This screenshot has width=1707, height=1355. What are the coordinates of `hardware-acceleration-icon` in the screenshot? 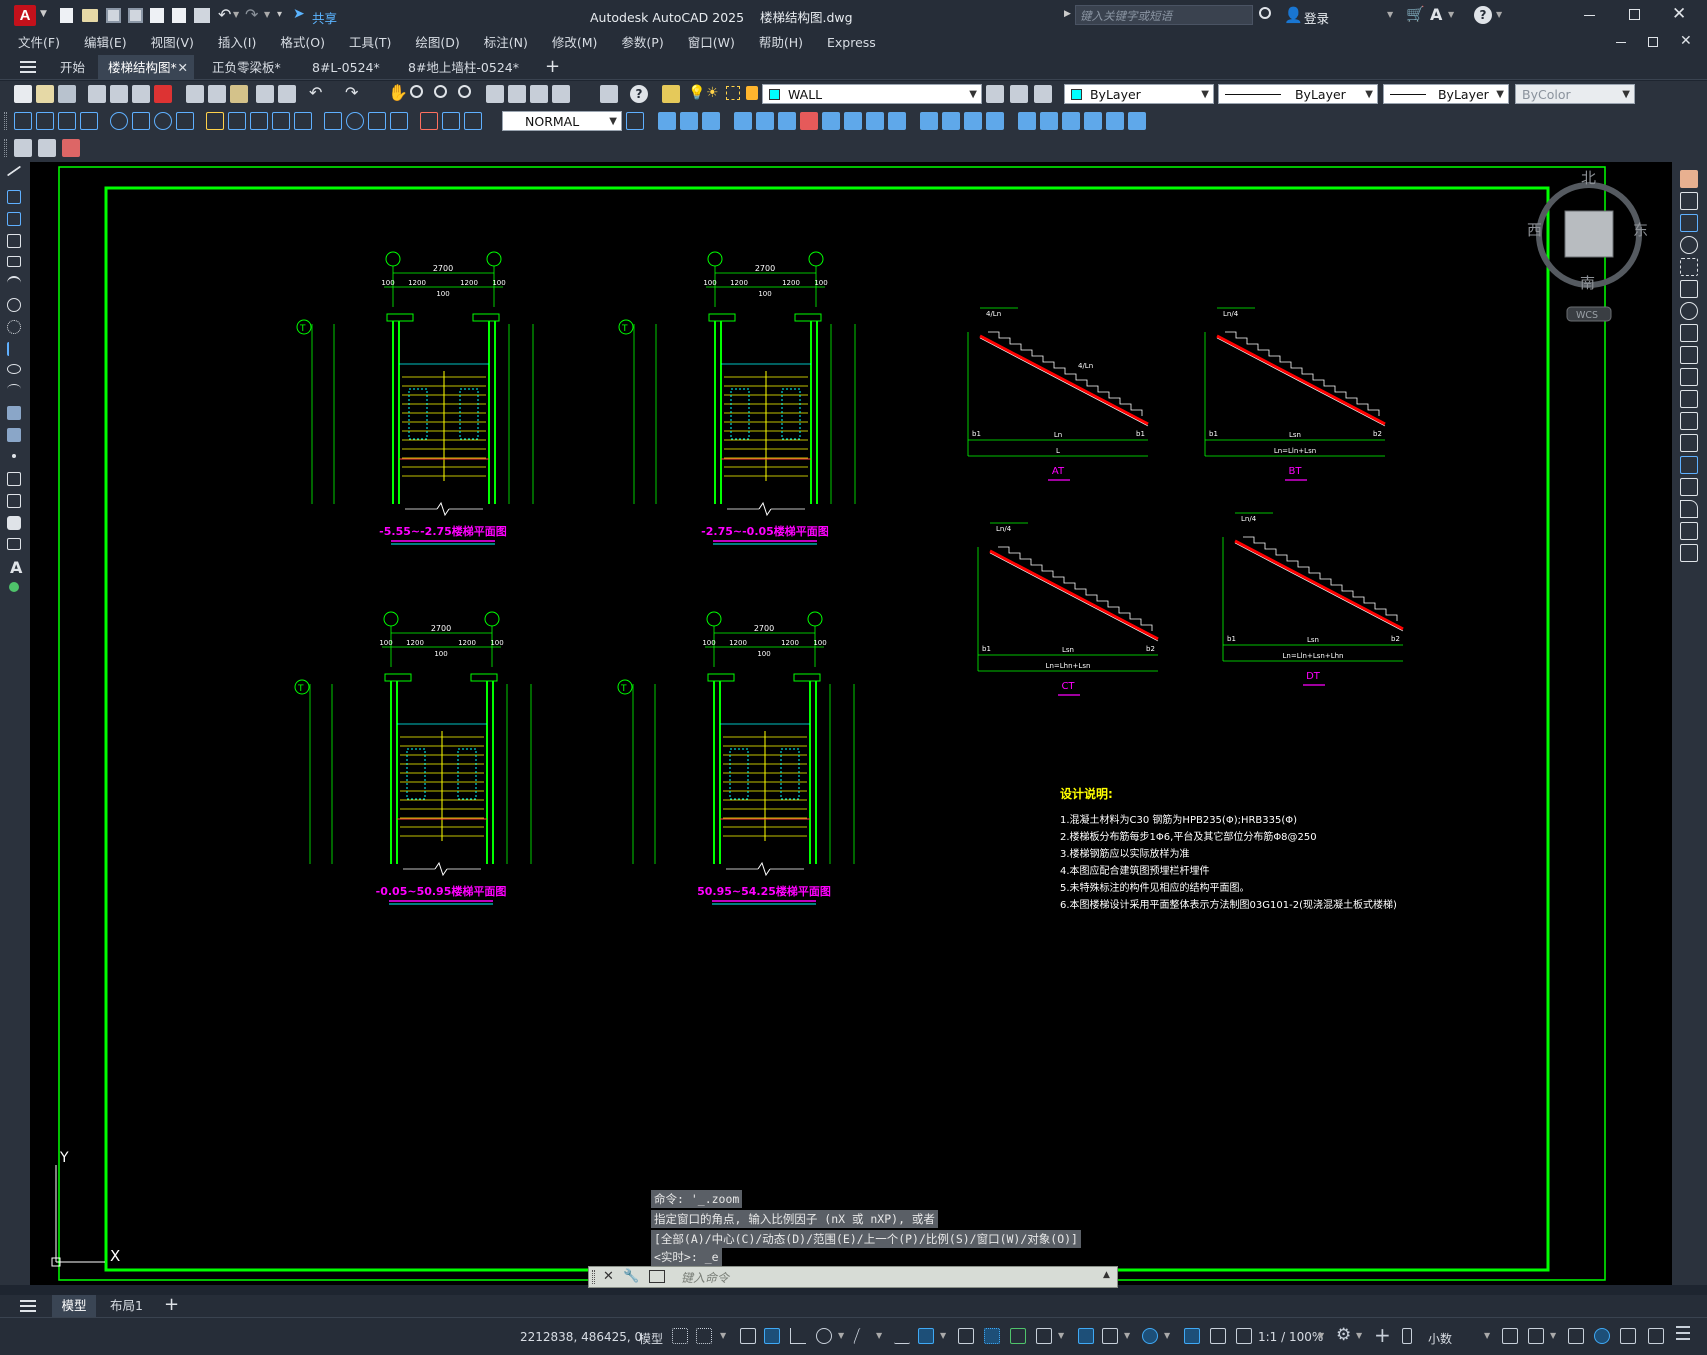 It's located at (1602, 1336).